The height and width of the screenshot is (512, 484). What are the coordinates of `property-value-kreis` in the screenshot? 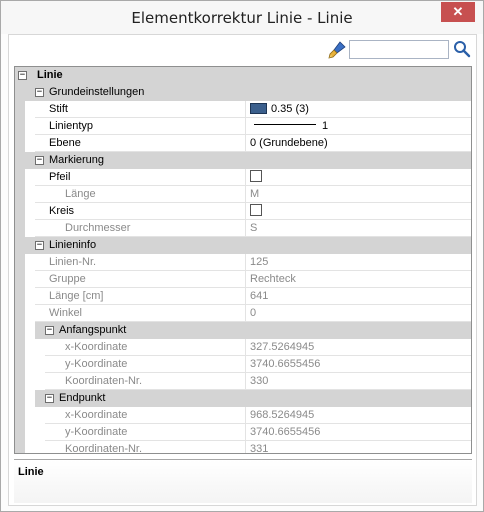 It's located at (358, 211).